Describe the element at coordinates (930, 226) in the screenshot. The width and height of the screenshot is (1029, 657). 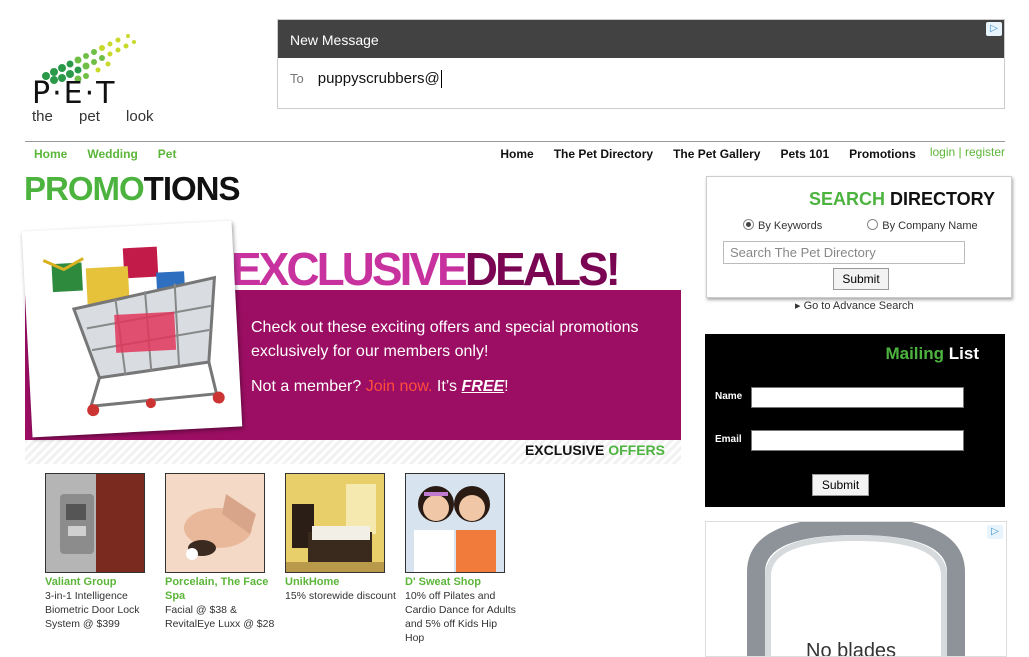
I see `radio-company-label: By Company Name` at that location.